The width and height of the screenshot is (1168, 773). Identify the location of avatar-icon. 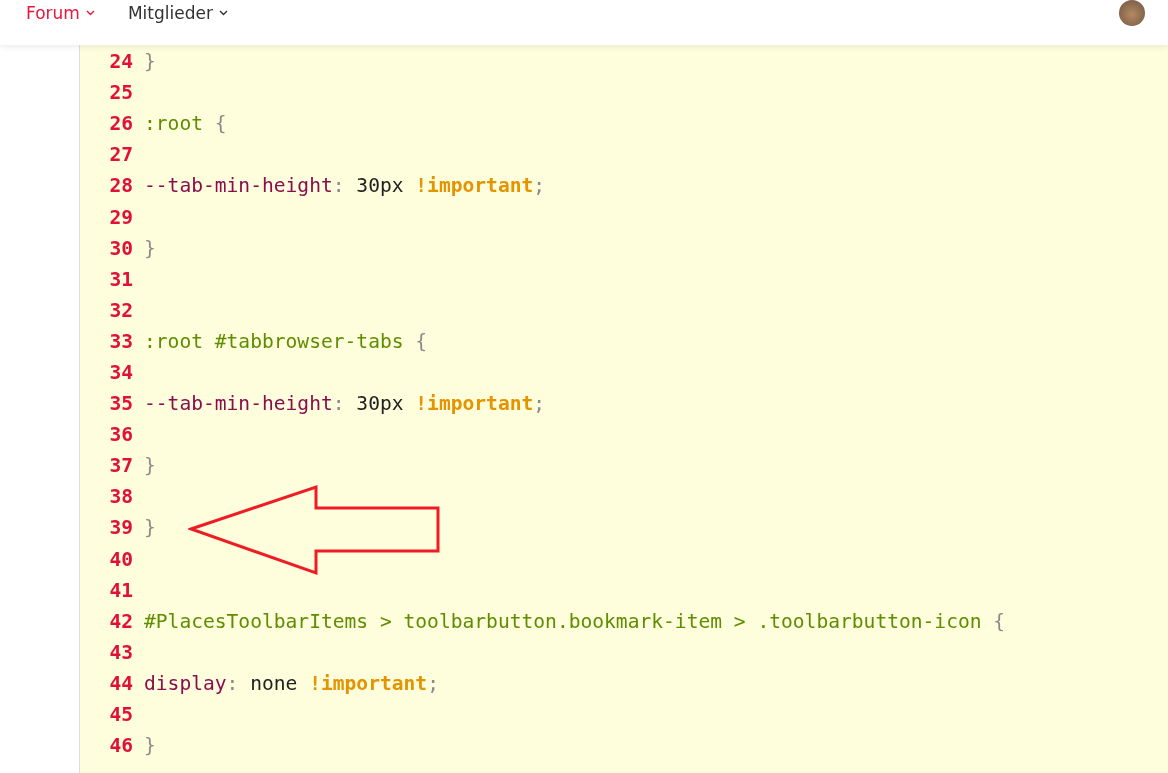
(1132, 13).